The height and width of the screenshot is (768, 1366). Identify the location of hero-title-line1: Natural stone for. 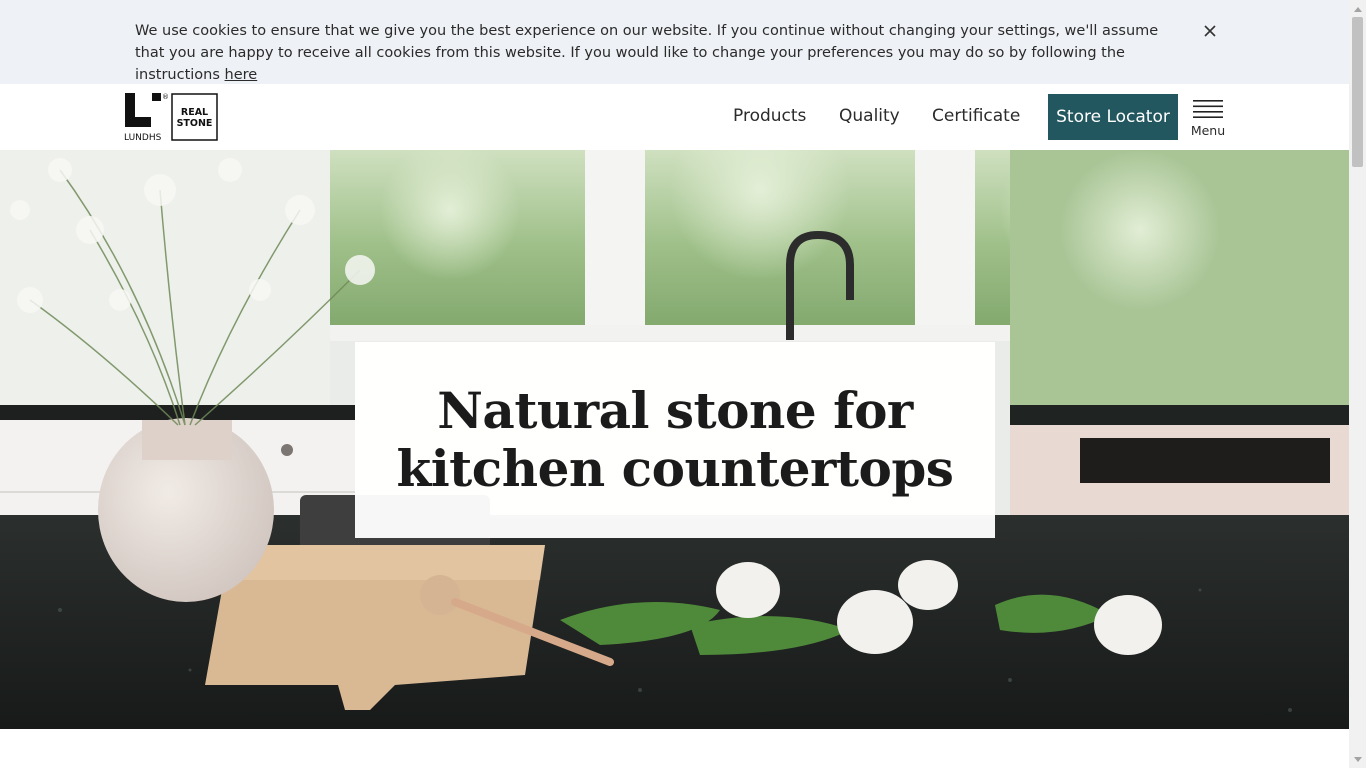
(675, 410).